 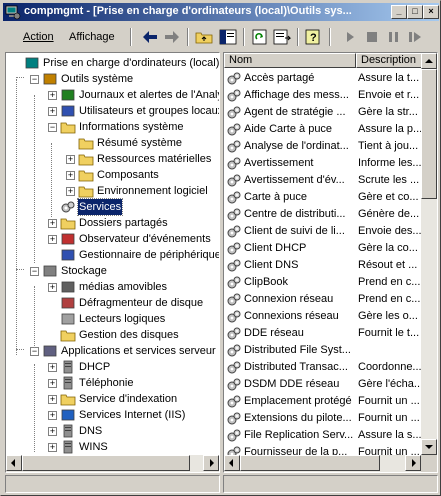 I want to click on folder-icon, so click(x=86, y=159).